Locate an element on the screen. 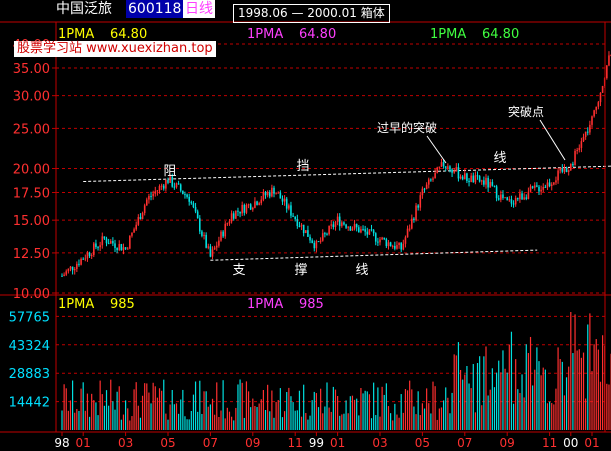 The image size is (611, 451). time-tick-label: 00 is located at coordinates (570, 443).